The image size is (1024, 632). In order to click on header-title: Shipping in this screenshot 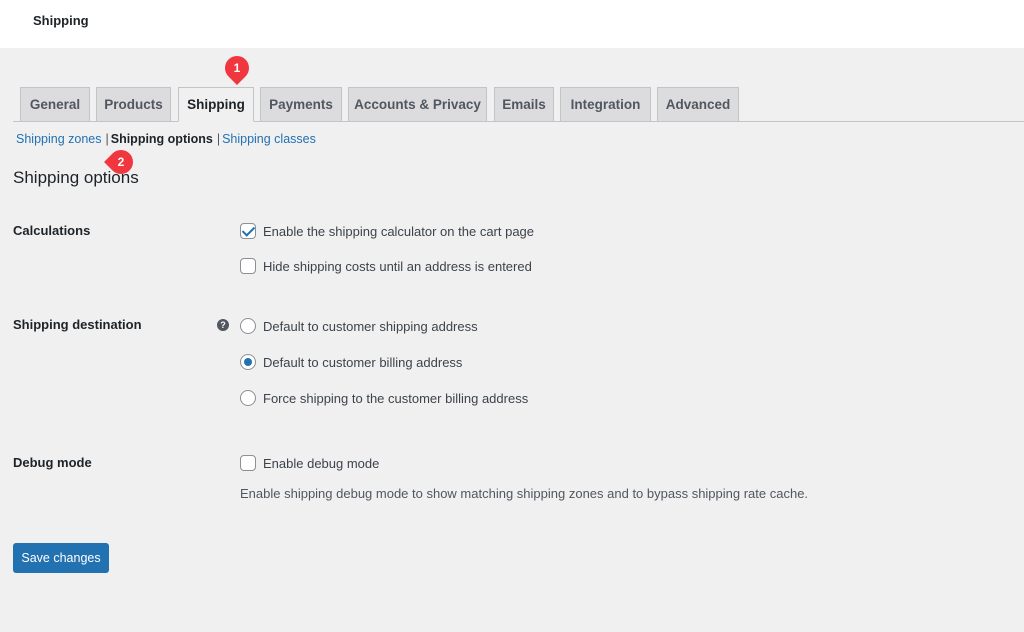, I will do `click(61, 20)`.